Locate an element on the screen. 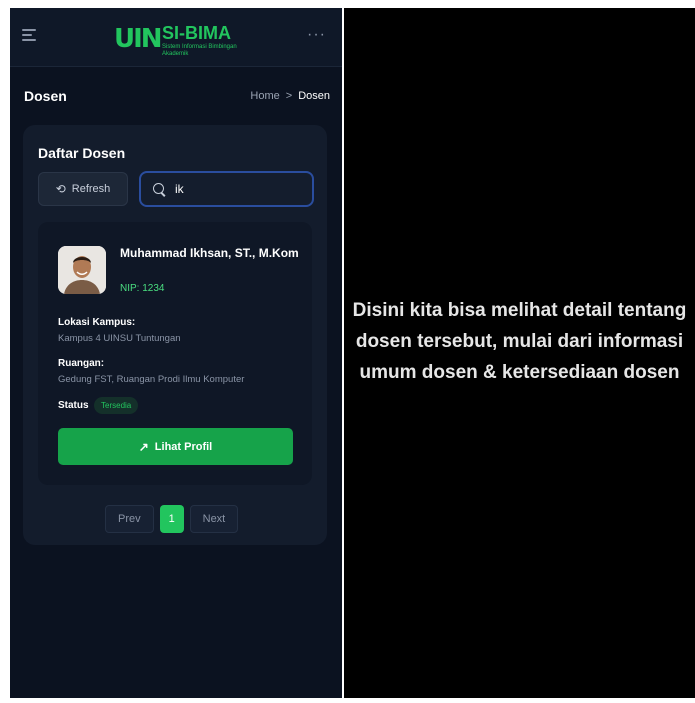 Image resolution: width=695 pixels, height=703 pixels. next-button: Next is located at coordinates (214, 519).